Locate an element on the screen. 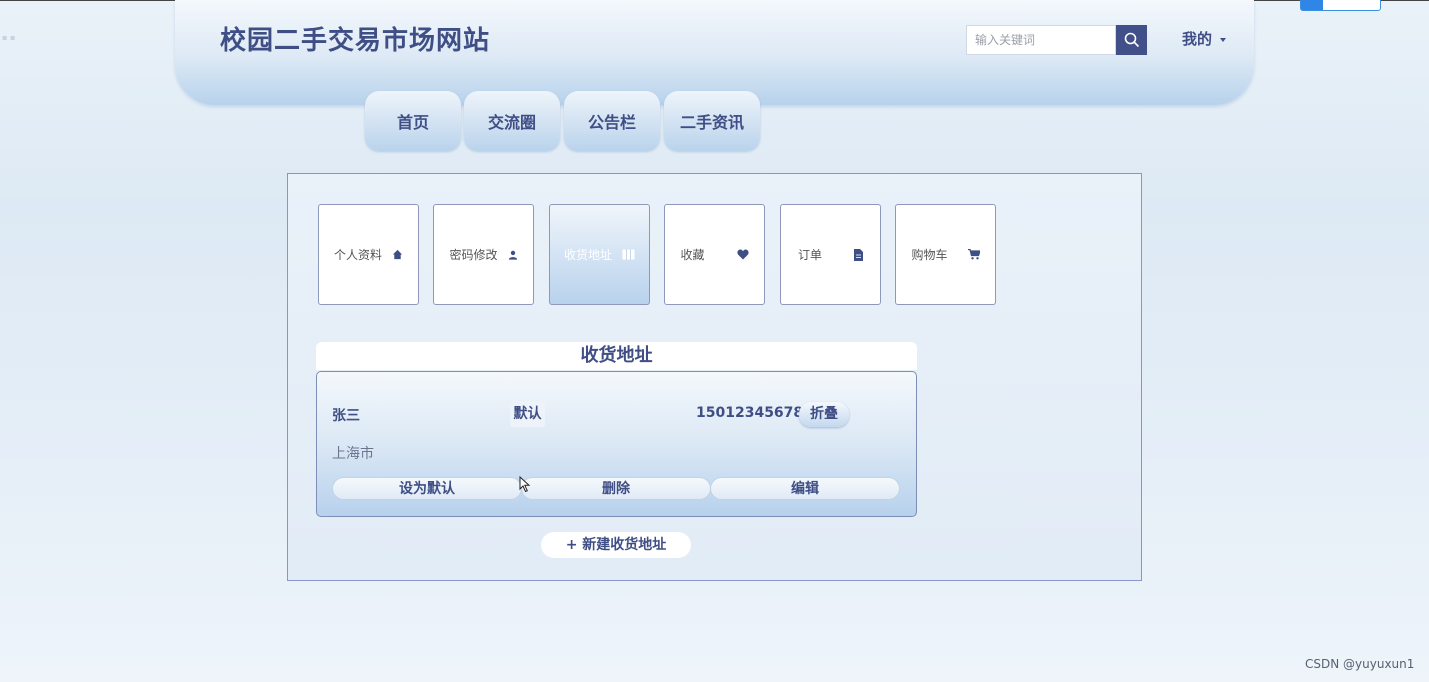 This screenshot has height=682, width=1429. heart-icon is located at coordinates (742, 254).